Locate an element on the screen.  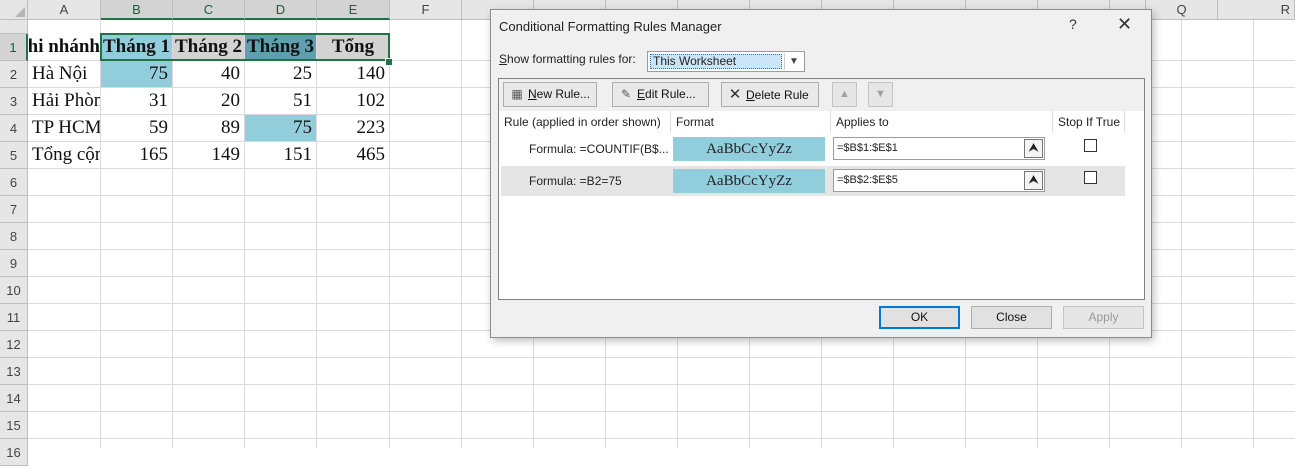
cell-b4: 59 is located at coordinates (136, 128).